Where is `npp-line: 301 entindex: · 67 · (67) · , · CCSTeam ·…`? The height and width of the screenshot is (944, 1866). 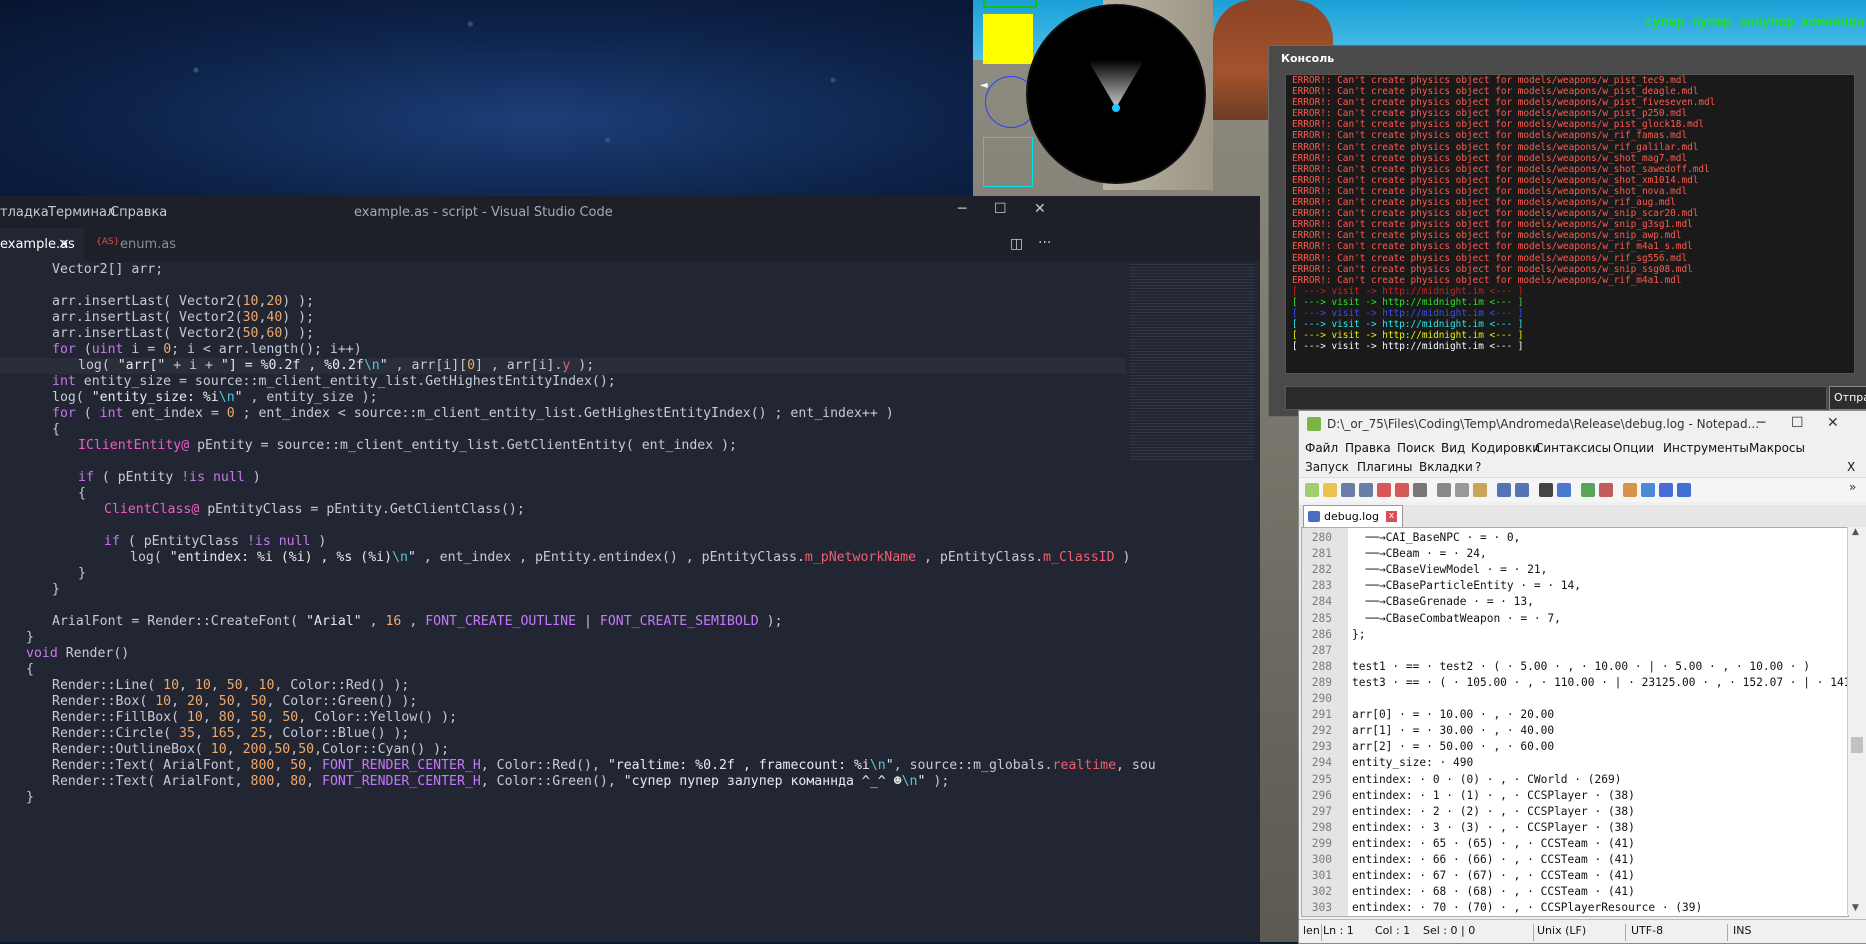
npp-line: 301 entindex: · 67 · (67) · , · CCSTeam ·… is located at coordinates (1575, 876).